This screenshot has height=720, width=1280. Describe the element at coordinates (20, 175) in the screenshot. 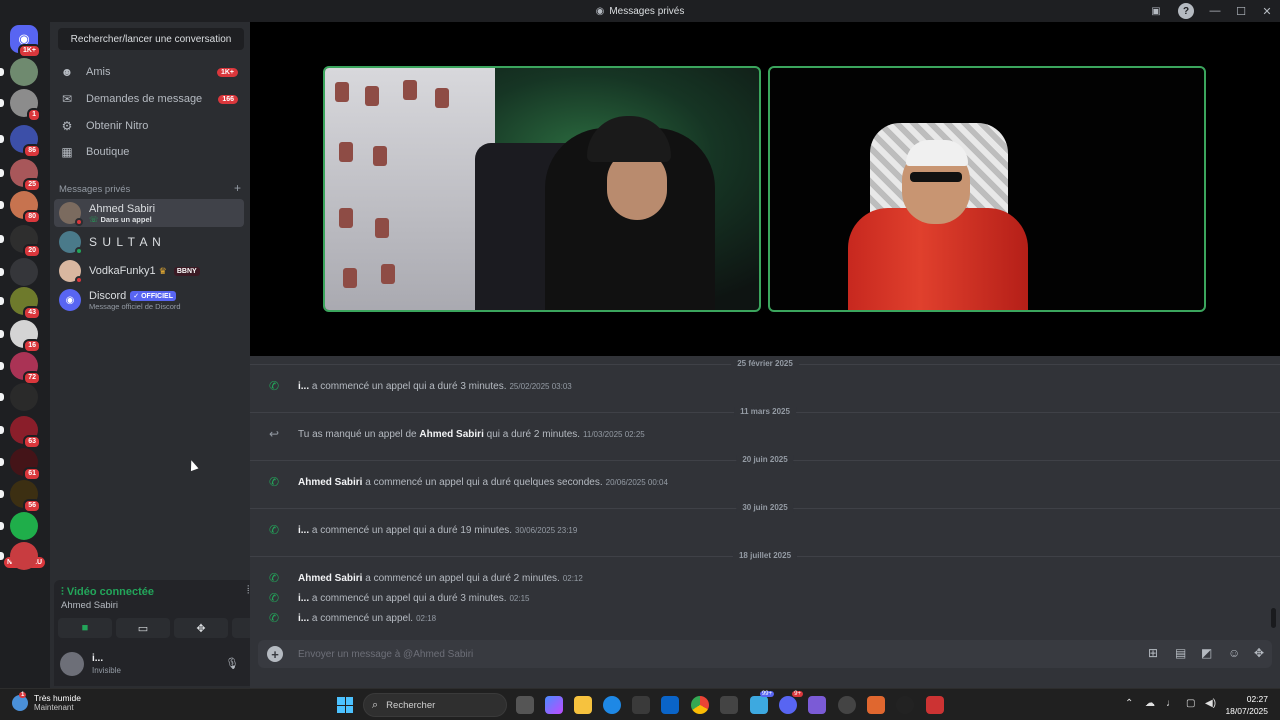

I see `server-icon: 25` at that location.